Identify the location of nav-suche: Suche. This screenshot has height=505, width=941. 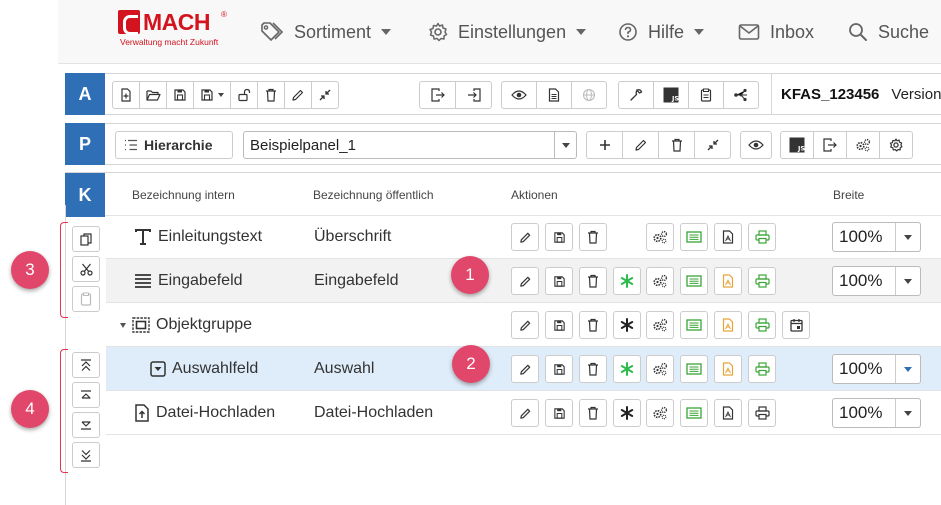
(888, 32).